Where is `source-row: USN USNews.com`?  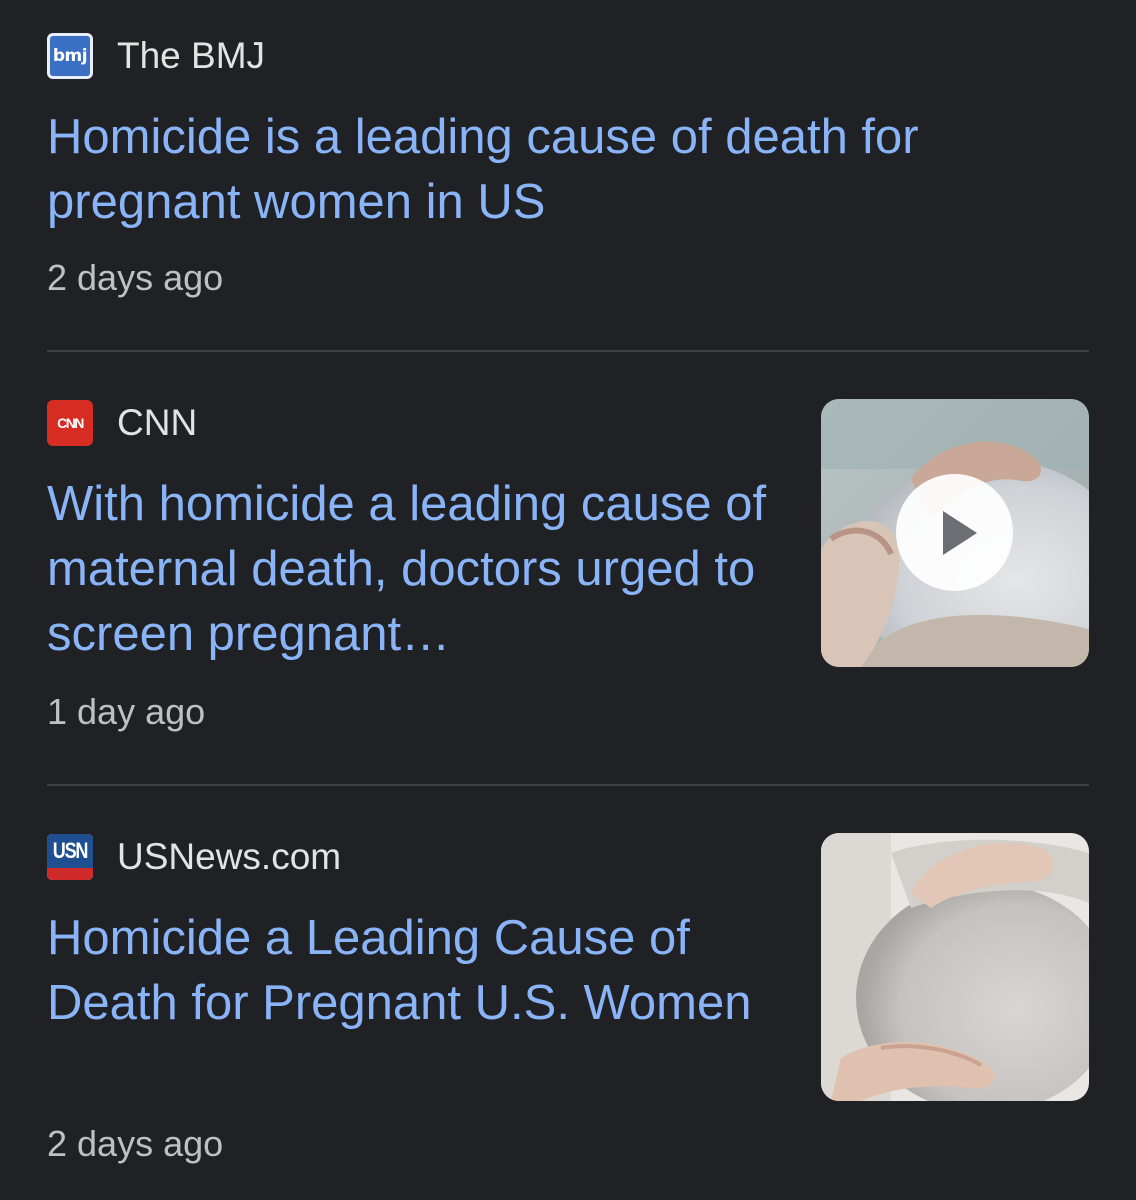
source-row: USN USNews.com is located at coordinates (194, 857).